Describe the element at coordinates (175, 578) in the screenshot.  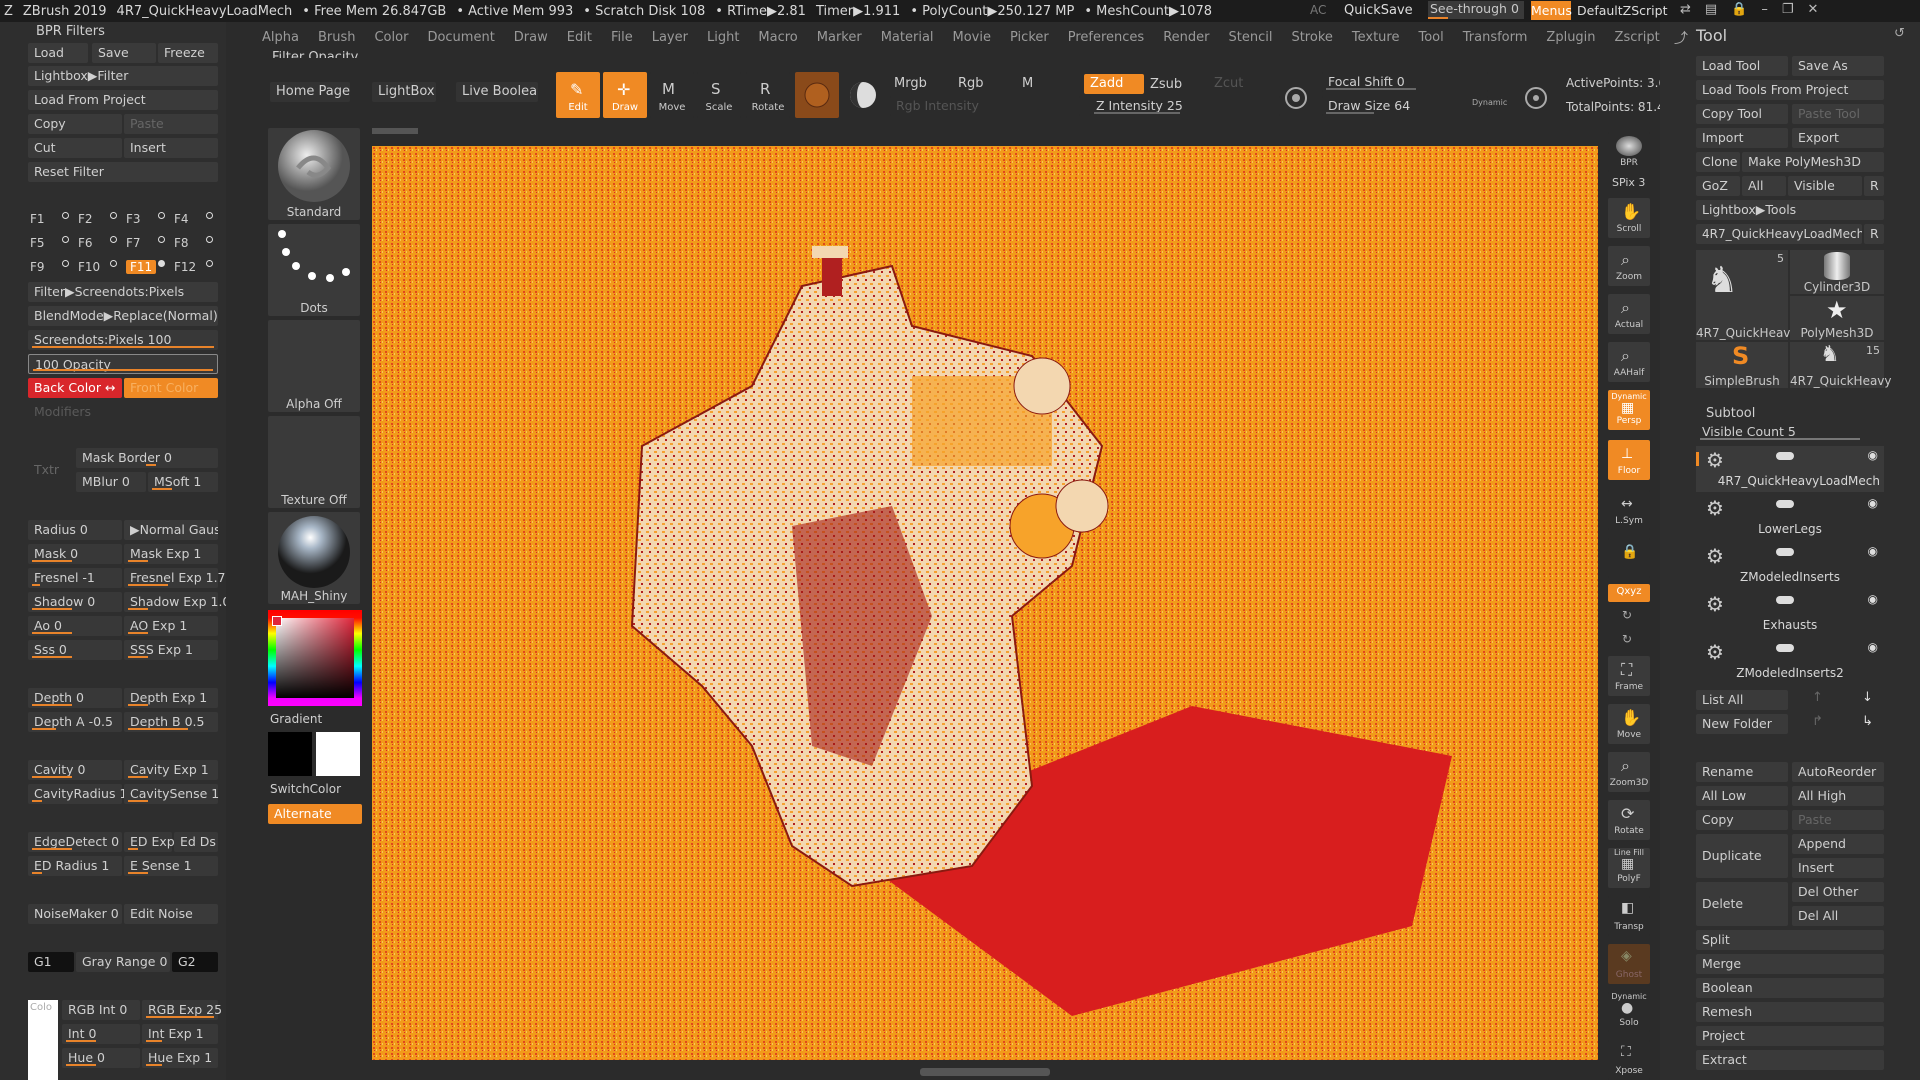
I see `fresnel-exp-slider: Fresnel Exp 1.73` at that location.